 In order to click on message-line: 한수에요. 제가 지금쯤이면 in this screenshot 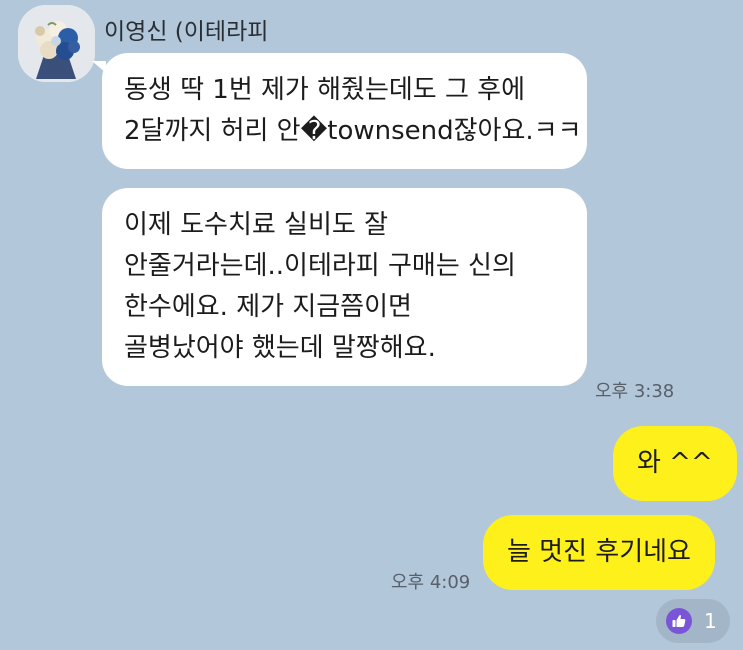, I will do `click(268, 307)`.